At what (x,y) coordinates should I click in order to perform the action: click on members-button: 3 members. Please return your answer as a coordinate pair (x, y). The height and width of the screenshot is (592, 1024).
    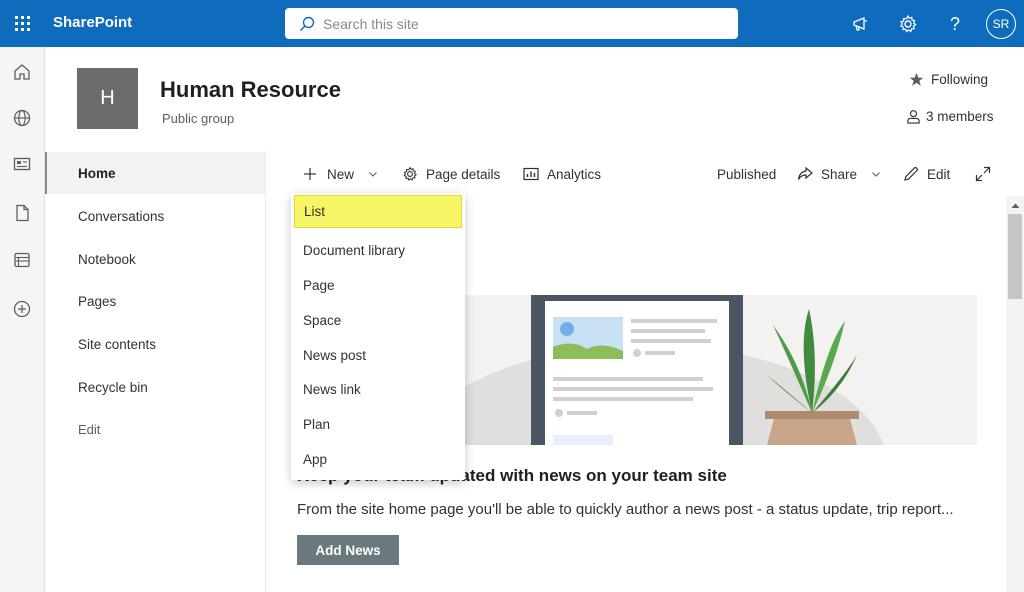
    Looking at the image, I should click on (950, 116).